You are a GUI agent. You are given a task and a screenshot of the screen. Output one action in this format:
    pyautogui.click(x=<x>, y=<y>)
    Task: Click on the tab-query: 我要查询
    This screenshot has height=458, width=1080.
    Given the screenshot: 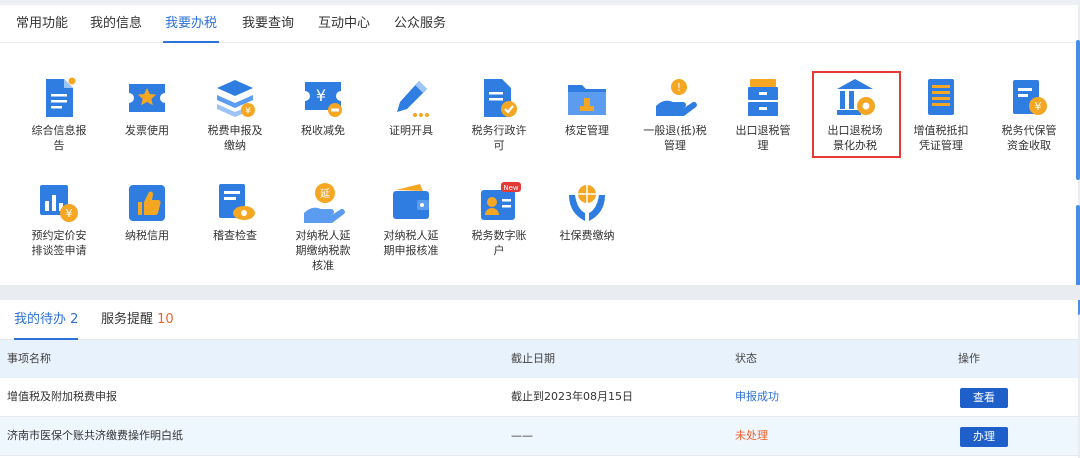 What is the action you would take?
    pyautogui.click(x=268, y=24)
    